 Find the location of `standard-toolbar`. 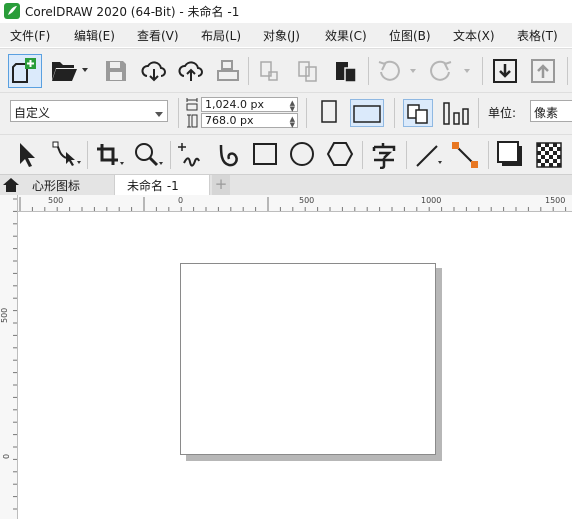

standard-toolbar is located at coordinates (286, 70).